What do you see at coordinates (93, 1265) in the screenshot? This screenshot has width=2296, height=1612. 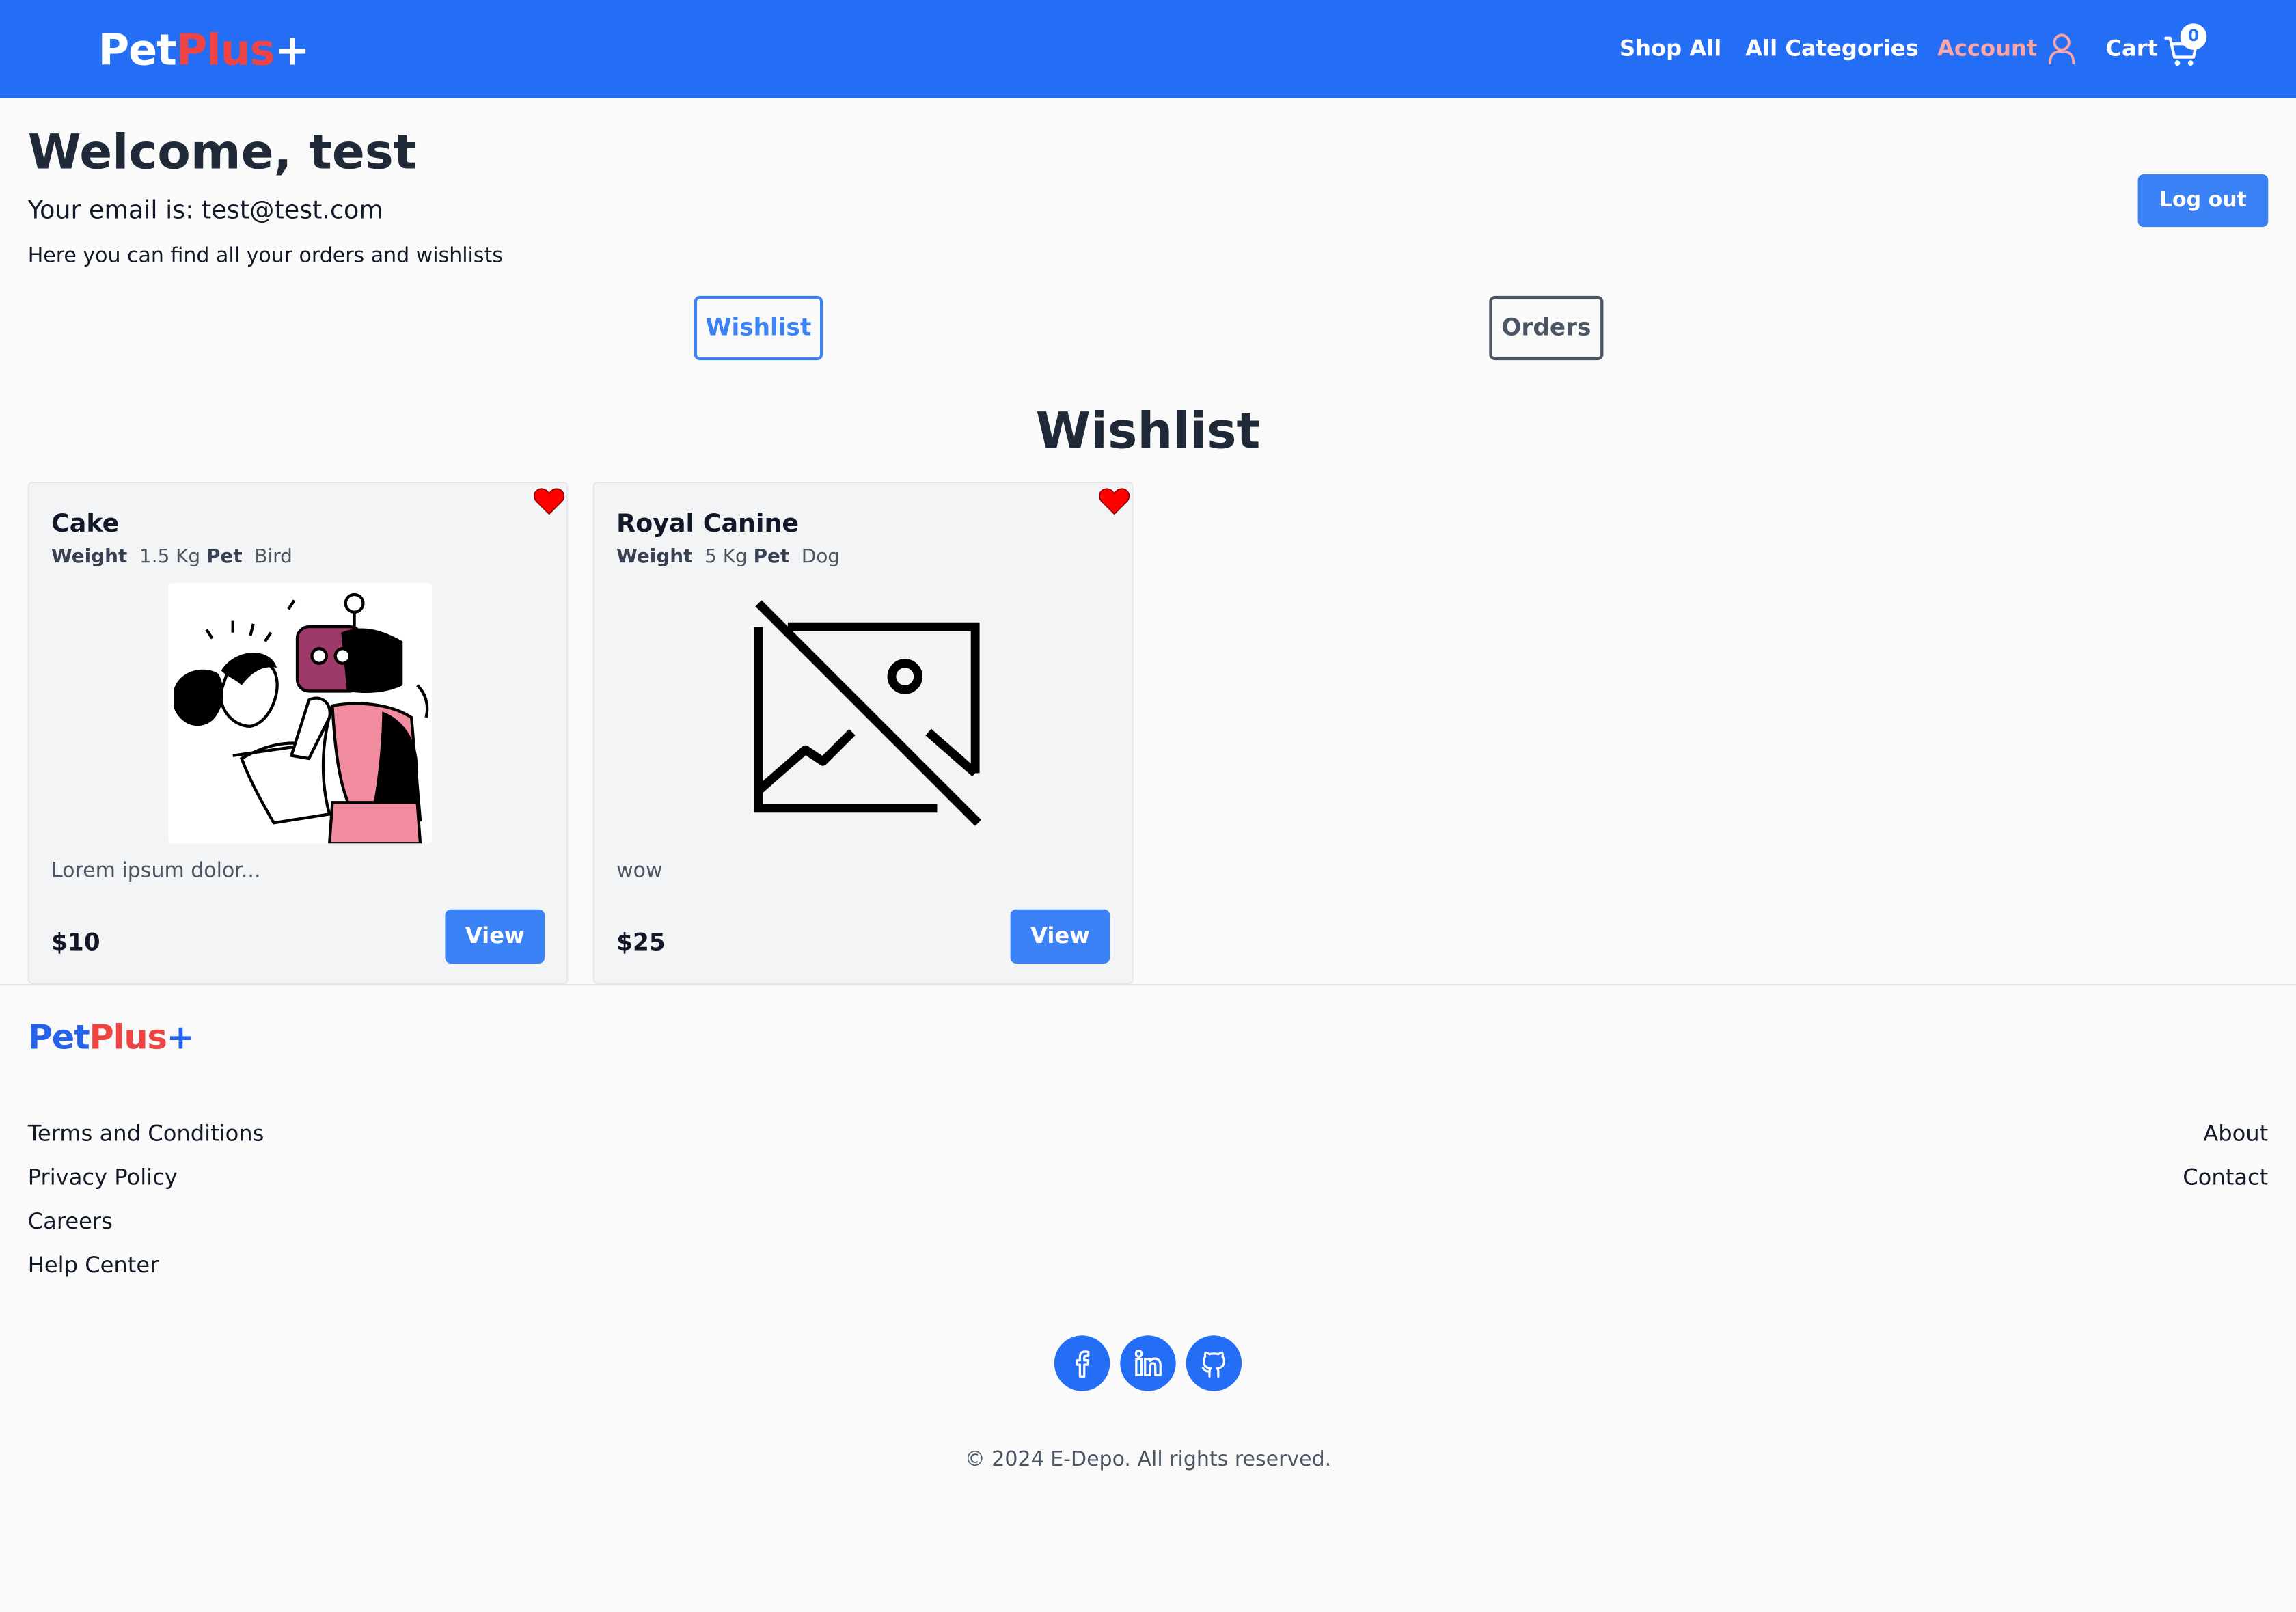 I see `footer-link-help-center: Help Center` at bounding box center [93, 1265].